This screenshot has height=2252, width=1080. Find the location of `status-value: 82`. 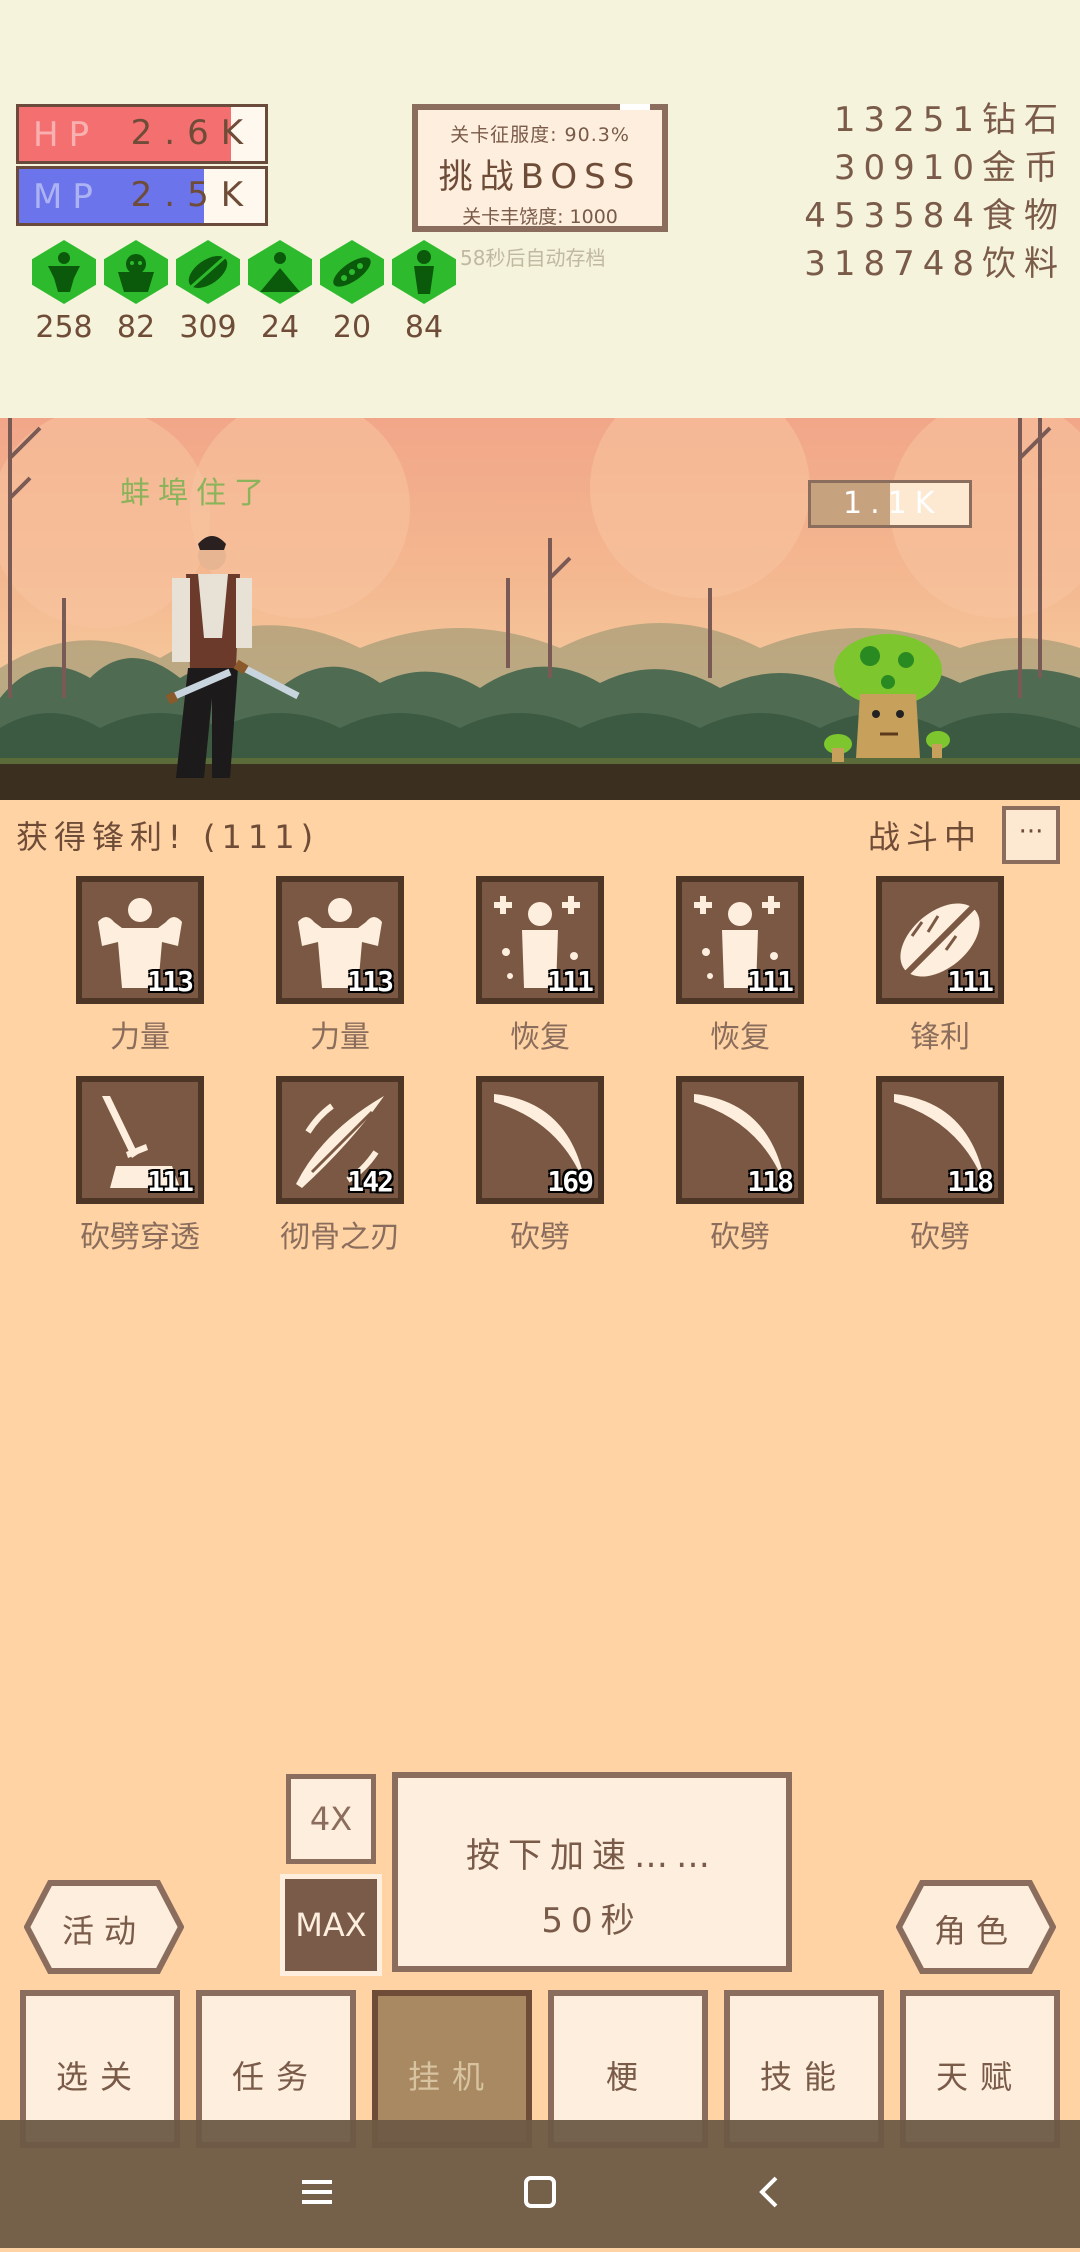

status-value: 82 is located at coordinates (136, 327).